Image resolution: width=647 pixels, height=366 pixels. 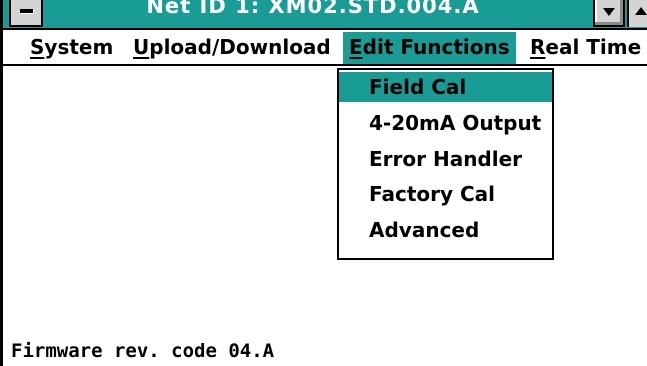 I want to click on maximize-arrow-icon, so click(x=641, y=11).